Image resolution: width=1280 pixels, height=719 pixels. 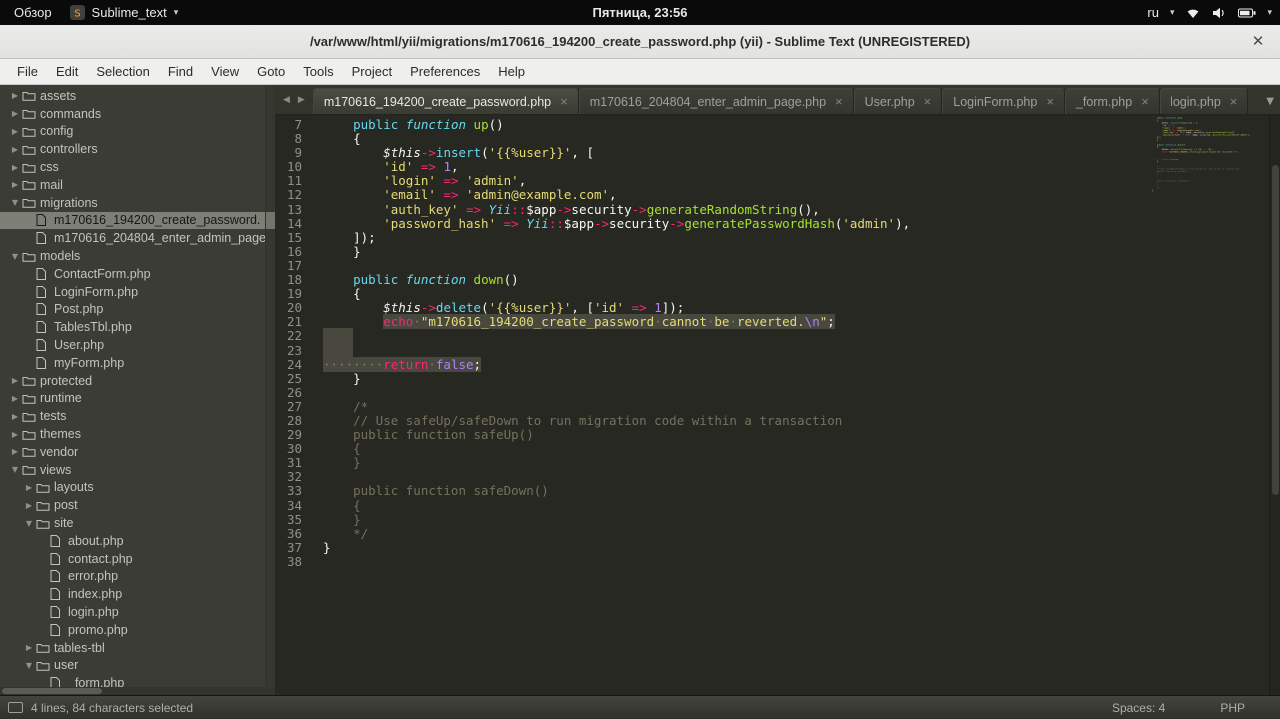 What do you see at coordinates (1219, 13) in the screenshot?
I see `volume-icon` at bounding box center [1219, 13].